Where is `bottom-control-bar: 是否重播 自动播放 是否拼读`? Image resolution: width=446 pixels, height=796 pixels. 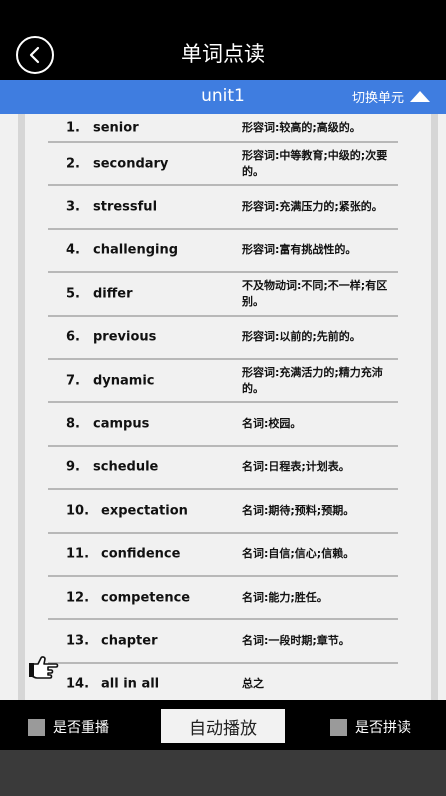 bottom-control-bar: 是否重播 自动播放 是否拼读 is located at coordinates (223, 725).